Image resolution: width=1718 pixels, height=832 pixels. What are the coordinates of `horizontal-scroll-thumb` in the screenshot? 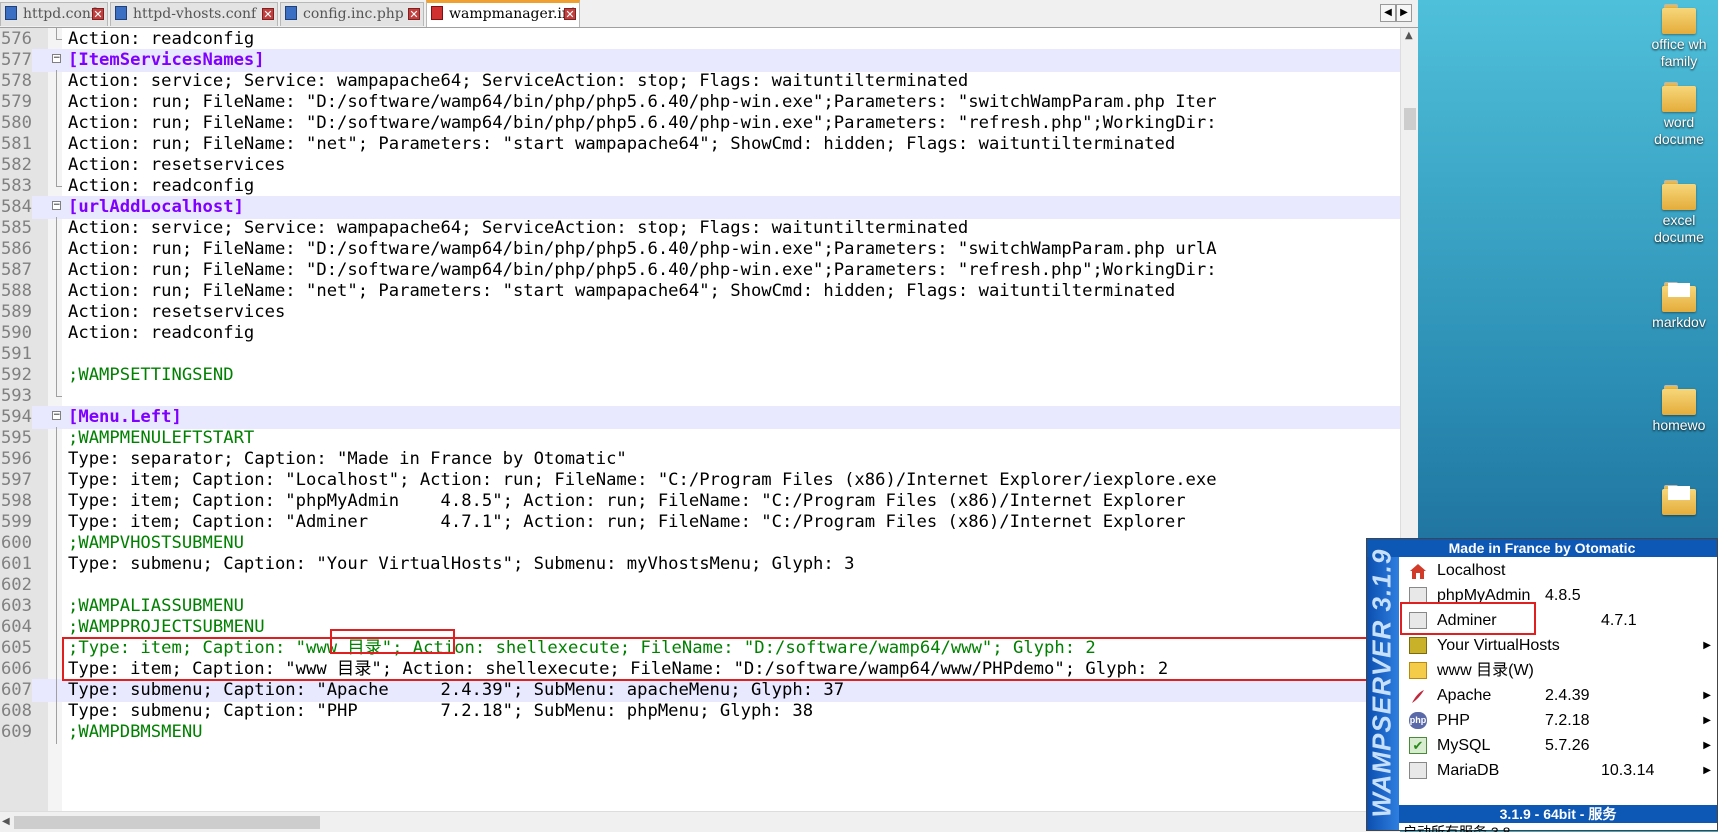 It's located at (167, 822).